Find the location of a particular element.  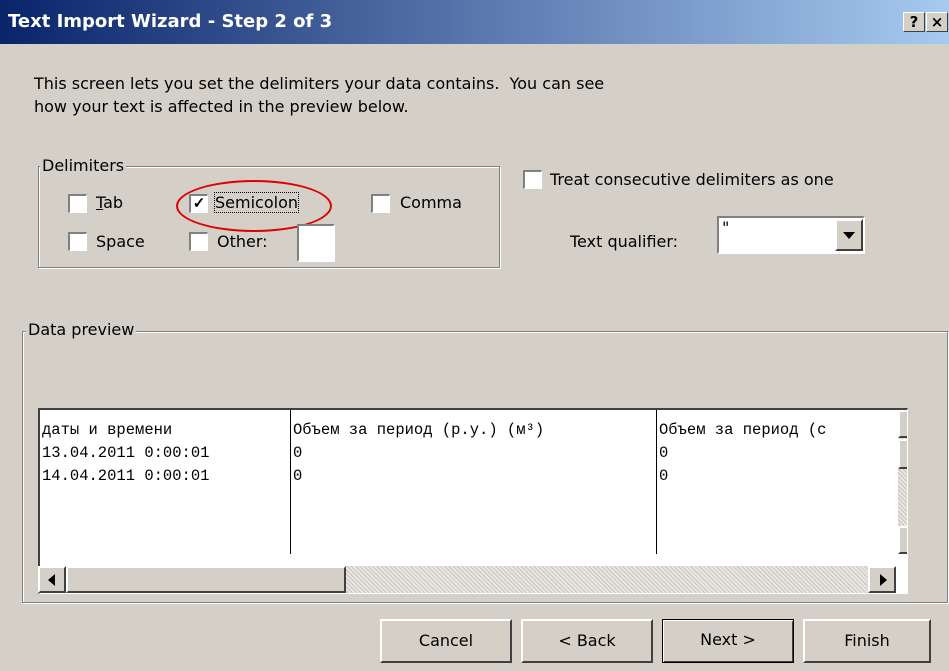

tab-checkbox is located at coordinates (77, 203).